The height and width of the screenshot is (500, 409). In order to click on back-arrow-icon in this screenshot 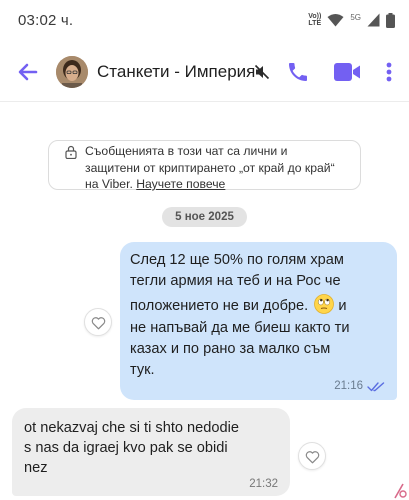, I will do `click(28, 72)`.